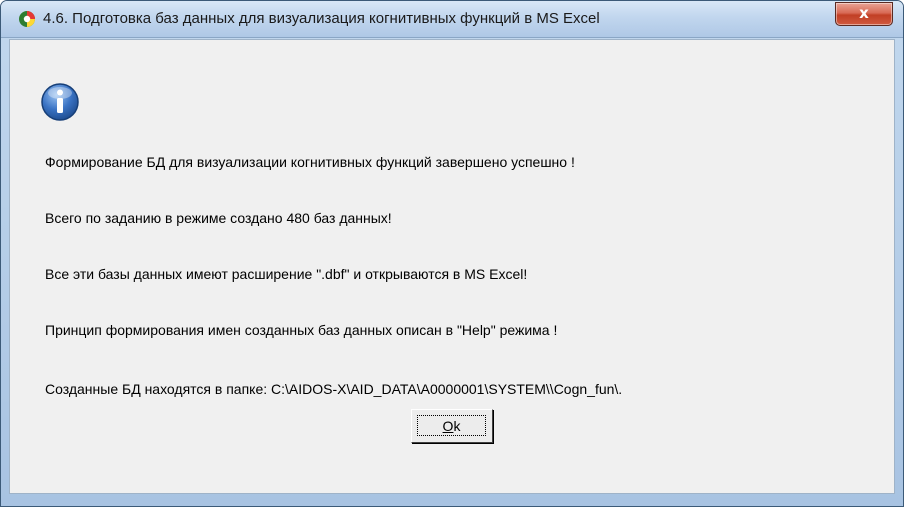  I want to click on close-icon: x, so click(864, 13).